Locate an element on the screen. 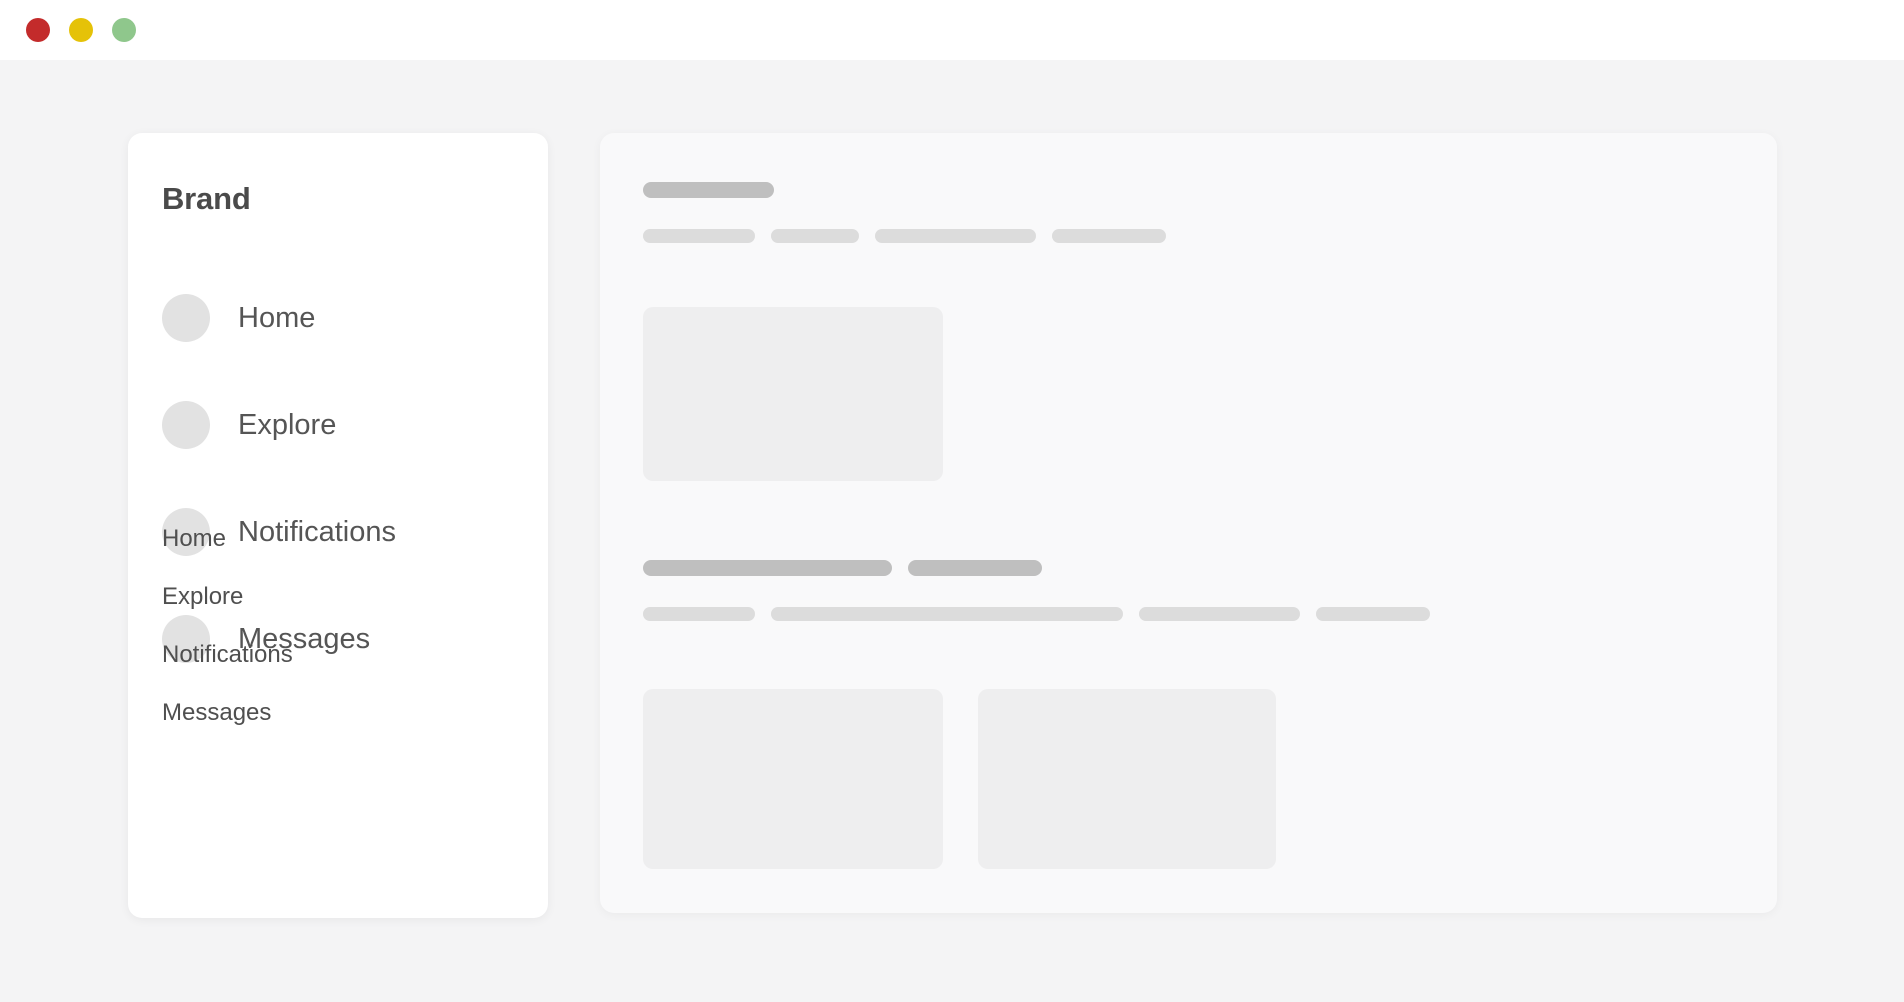  skeleton-section-1-text is located at coordinates (904, 212).